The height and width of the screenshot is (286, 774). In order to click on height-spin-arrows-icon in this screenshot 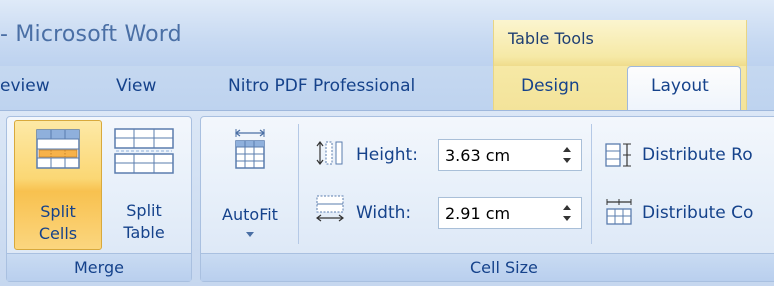, I will do `click(567, 155)`.